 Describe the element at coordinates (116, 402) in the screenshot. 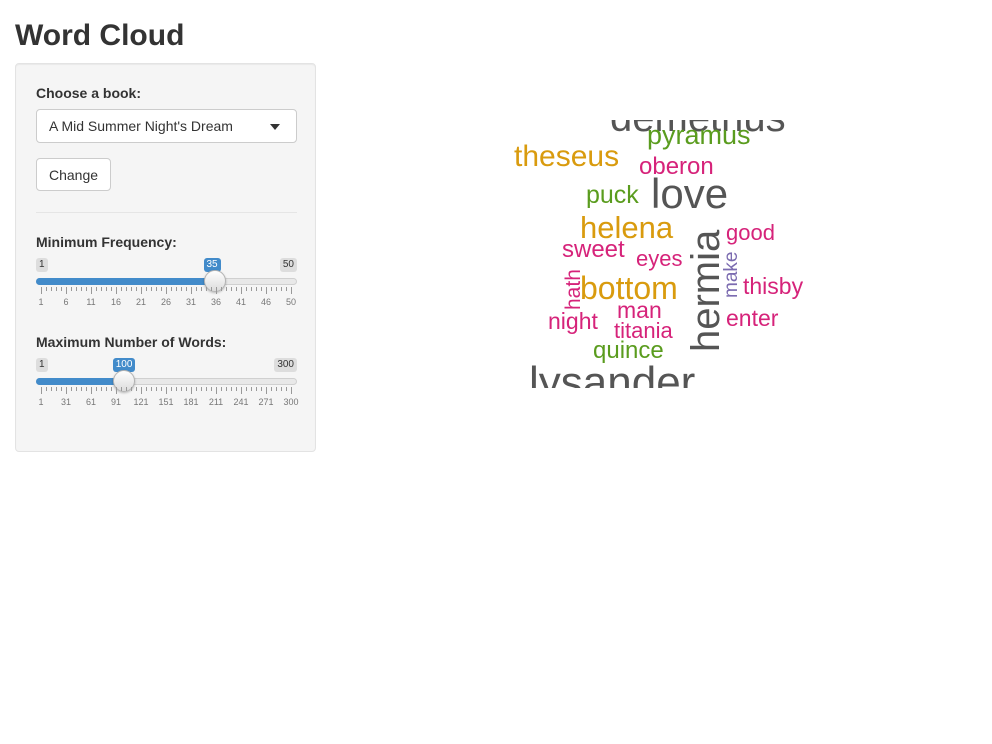

I see `slider-tick-label: 91` at that location.